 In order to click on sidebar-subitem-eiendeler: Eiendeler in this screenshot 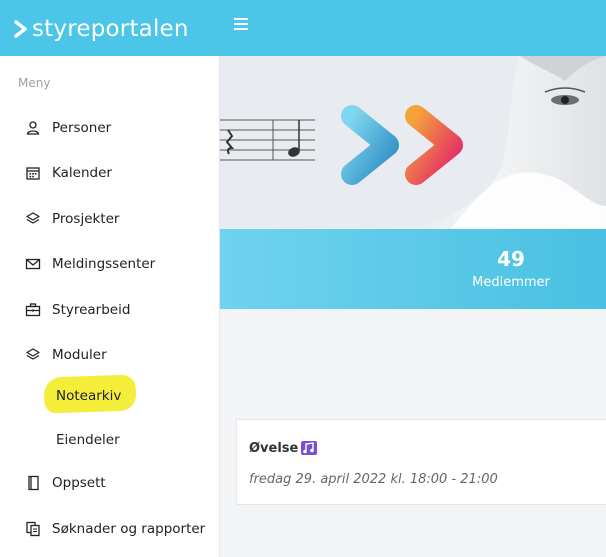, I will do `click(88, 440)`.